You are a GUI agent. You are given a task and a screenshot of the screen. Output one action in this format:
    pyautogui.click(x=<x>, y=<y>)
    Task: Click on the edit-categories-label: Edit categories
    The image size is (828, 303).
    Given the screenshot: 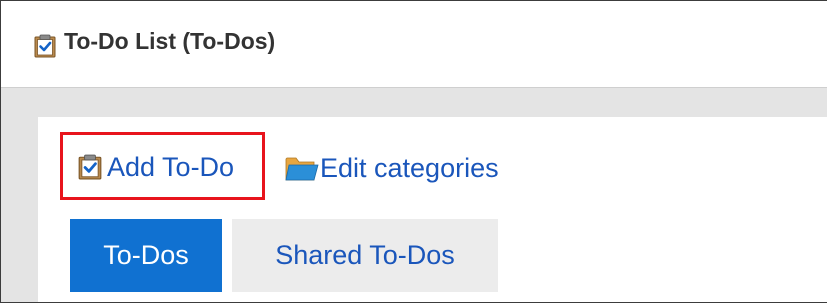 What is the action you would take?
    pyautogui.click(x=409, y=167)
    